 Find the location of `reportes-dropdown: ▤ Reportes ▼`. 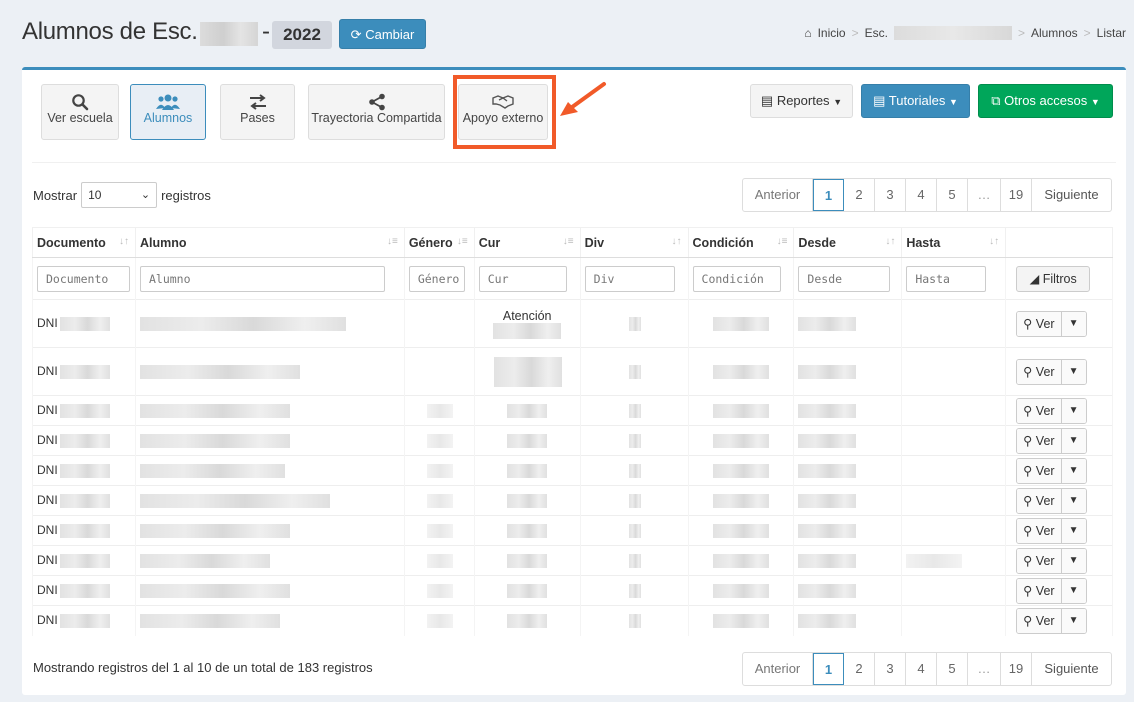

reportes-dropdown: ▤ Reportes ▼ is located at coordinates (801, 101).